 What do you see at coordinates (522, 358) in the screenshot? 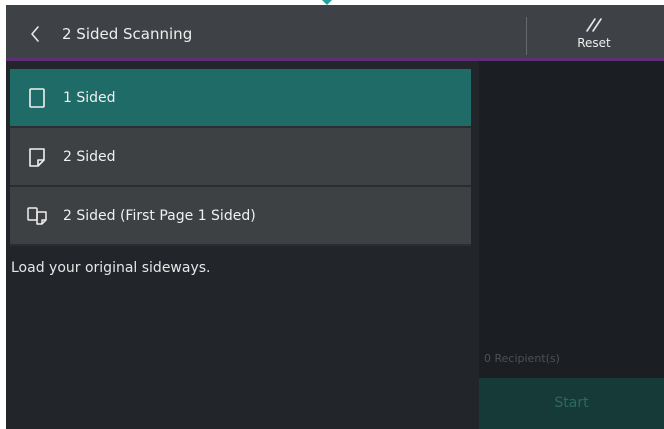
I see `recipient-count: 0 Recipient(s)` at bounding box center [522, 358].